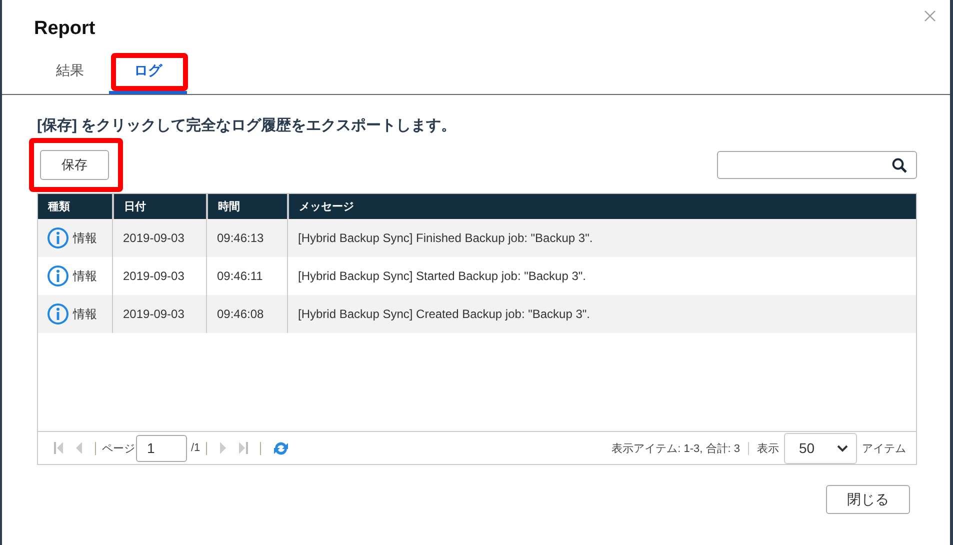  What do you see at coordinates (817, 165) in the screenshot?
I see `search-field` at bounding box center [817, 165].